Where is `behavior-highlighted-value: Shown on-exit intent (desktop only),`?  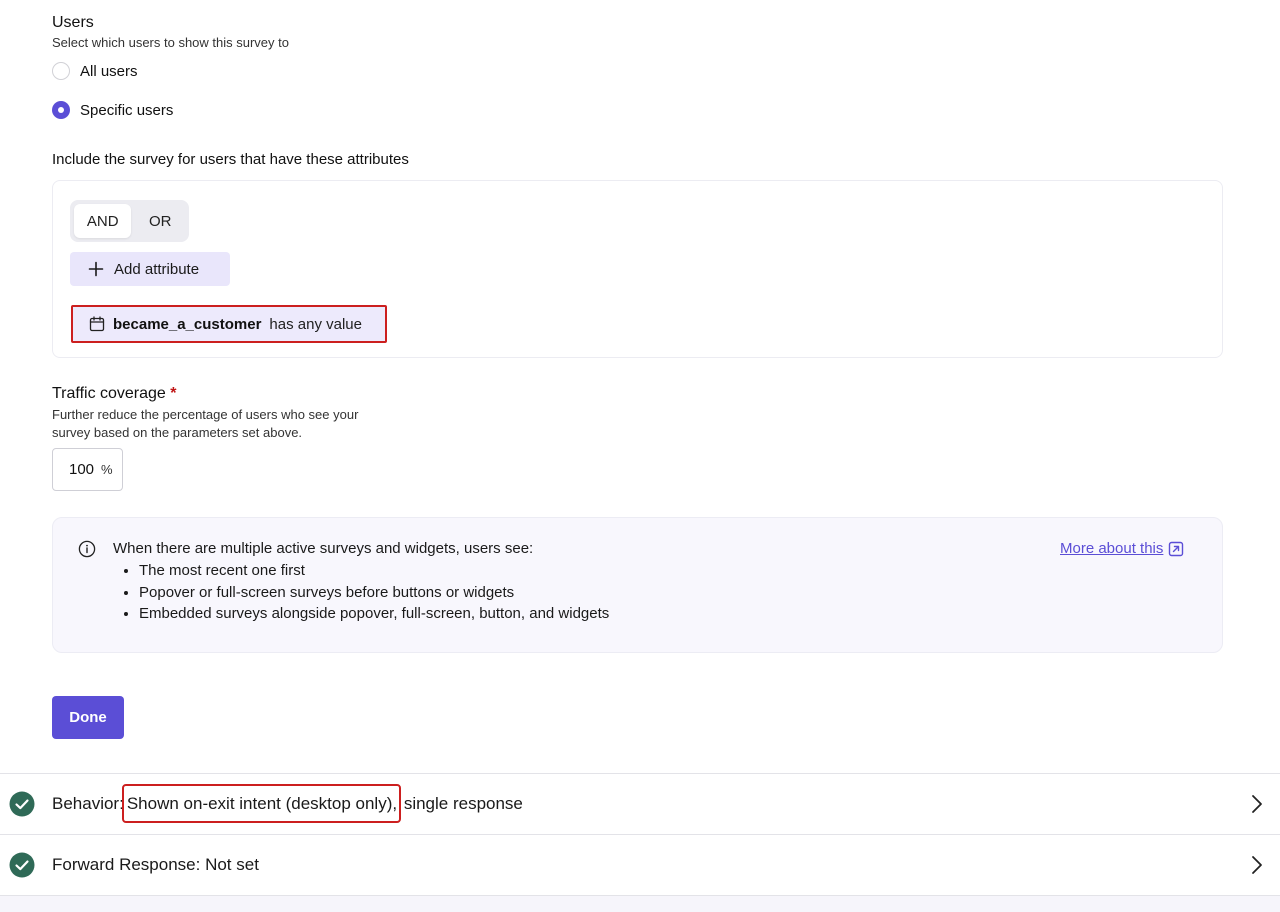 behavior-highlighted-value: Shown on-exit intent (desktop only), is located at coordinates (261, 803).